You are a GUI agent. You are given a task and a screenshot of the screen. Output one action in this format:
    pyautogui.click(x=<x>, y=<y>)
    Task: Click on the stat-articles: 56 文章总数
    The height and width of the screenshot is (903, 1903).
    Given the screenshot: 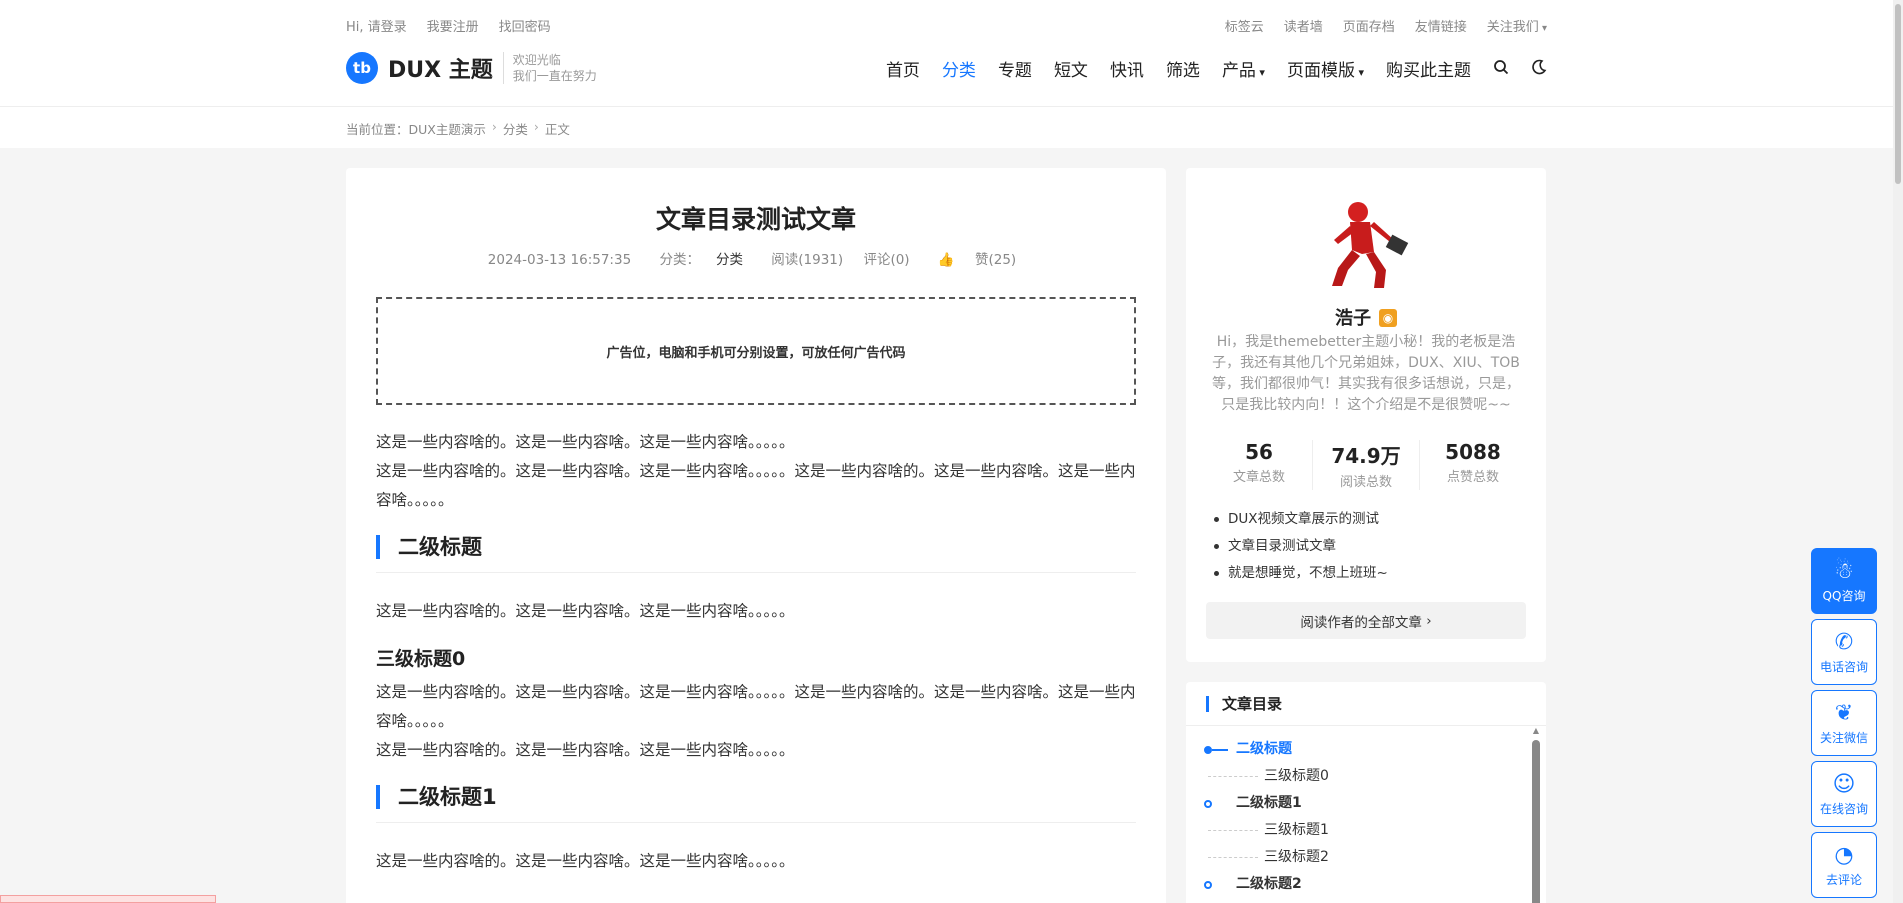 What is the action you would take?
    pyautogui.click(x=1259, y=465)
    